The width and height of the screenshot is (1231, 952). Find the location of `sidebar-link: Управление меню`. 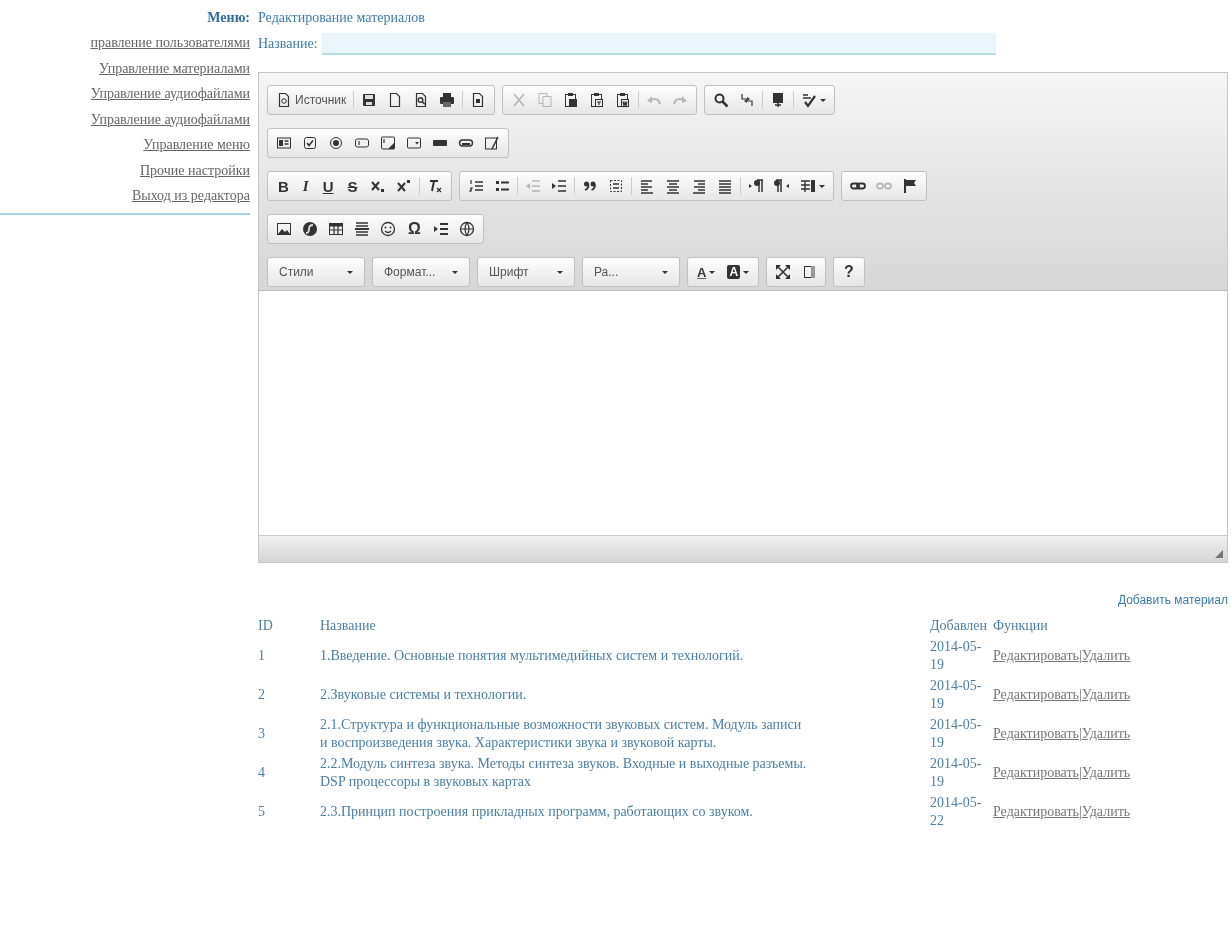

sidebar-link: Управление меню is located at coordinates (196, 145).